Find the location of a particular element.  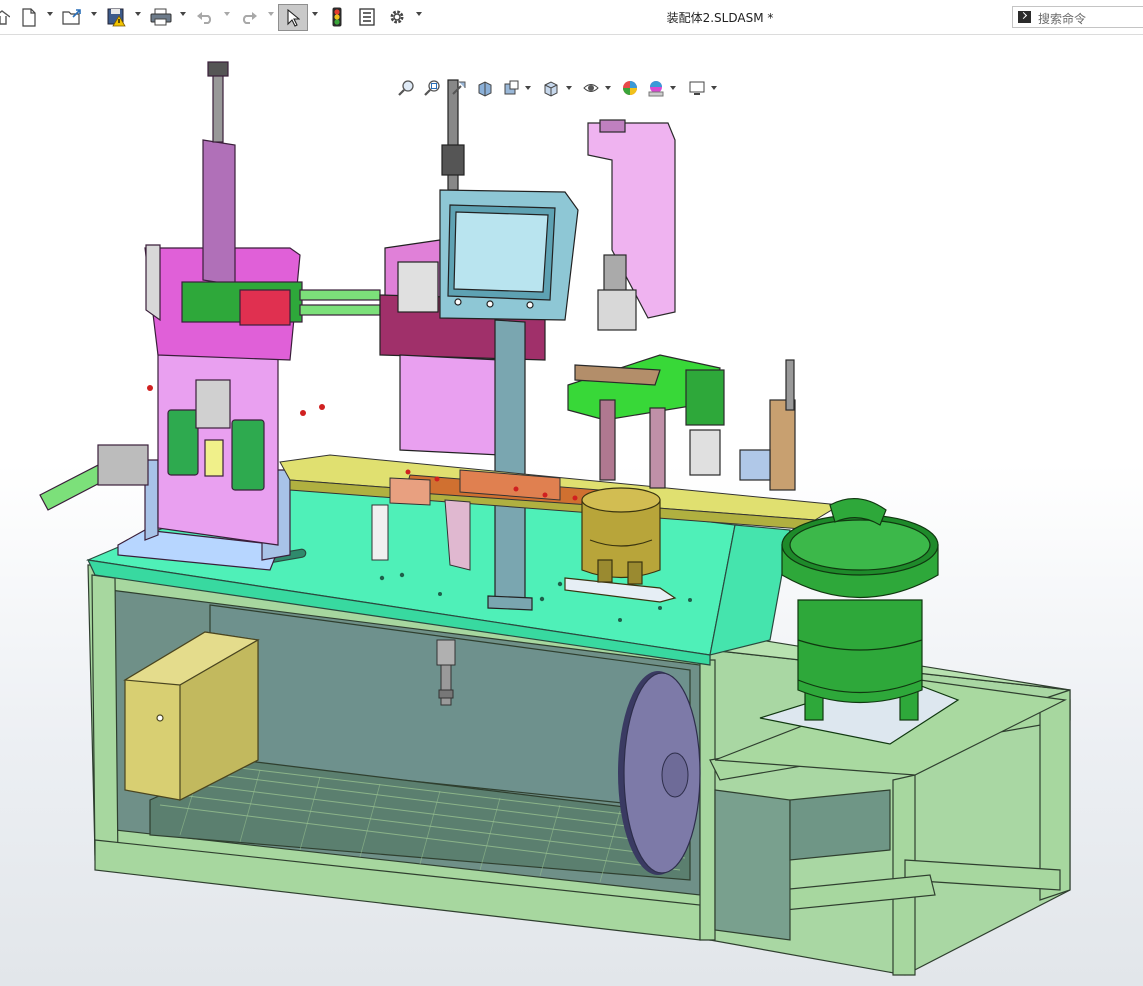

view-orientation-dropdown is located at coordinates (569, 88).